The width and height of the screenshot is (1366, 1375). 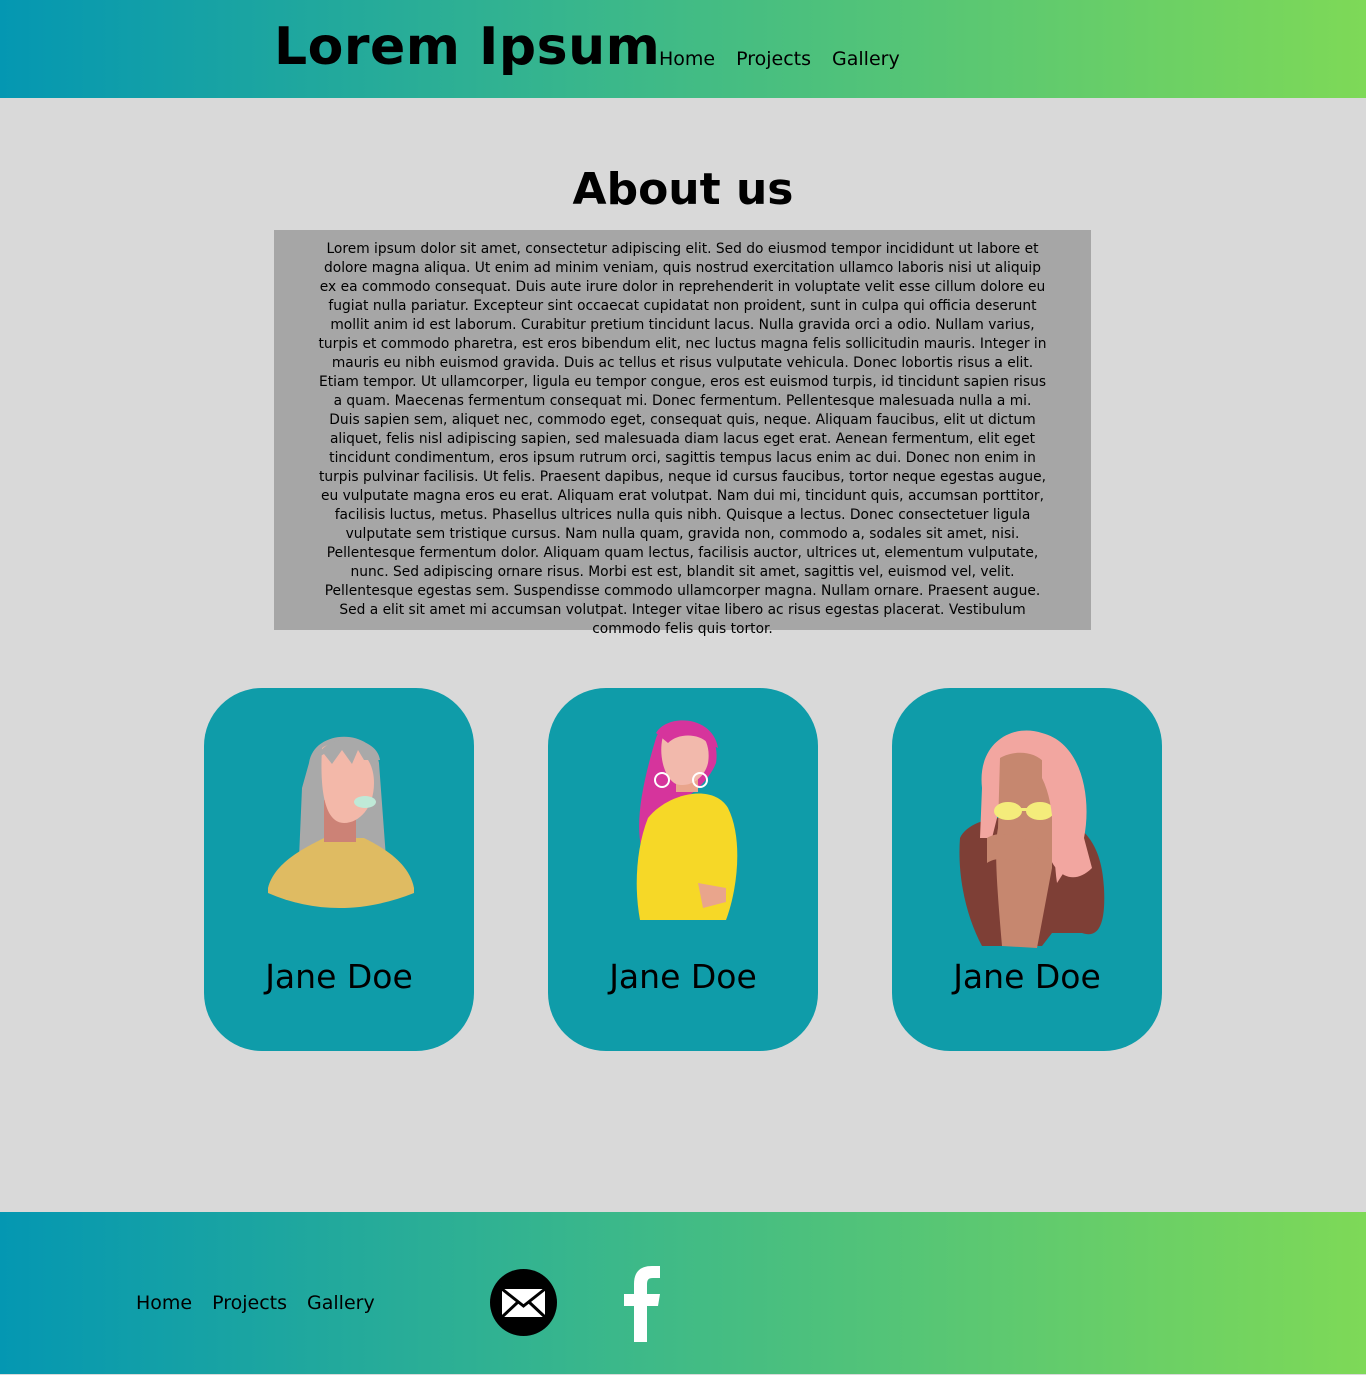 I want to click on mail-icon, so click(x=523, y=1302).